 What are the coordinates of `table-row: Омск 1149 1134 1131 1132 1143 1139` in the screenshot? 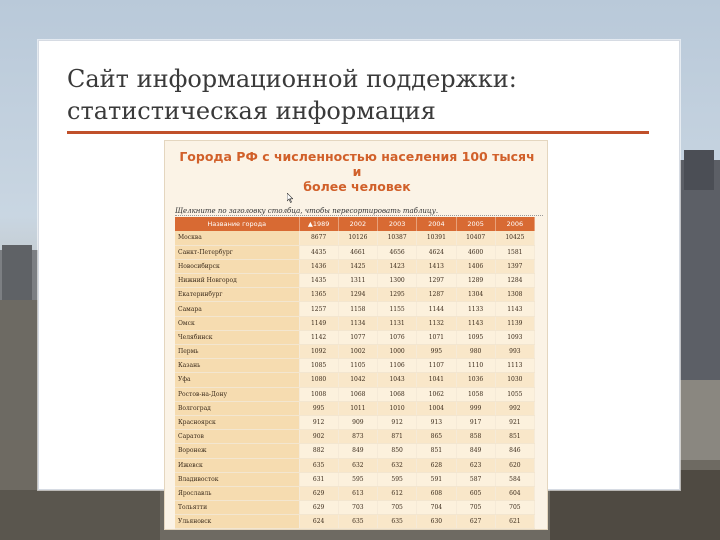 It's located at (355, 323).